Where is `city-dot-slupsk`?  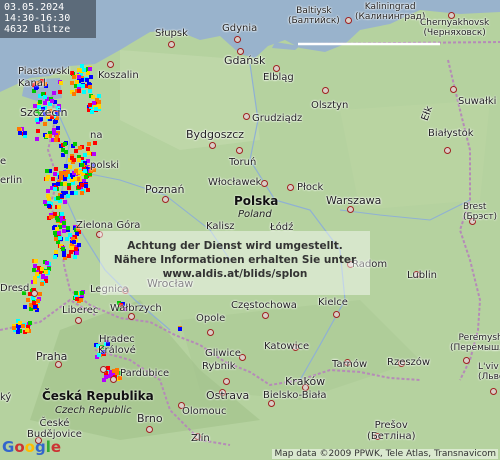
city-dot-slupsk is located at coordinates (171, 44).